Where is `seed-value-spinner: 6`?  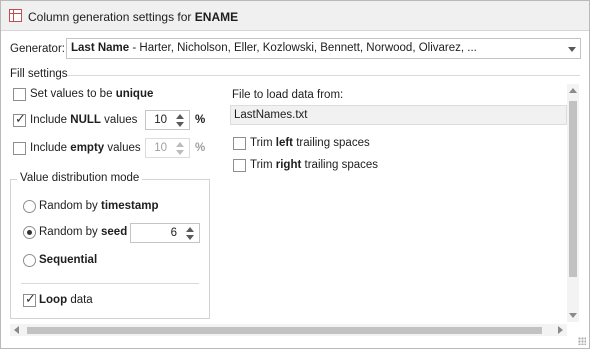
seed-value-spinner: 6 is located at coordinates (165, 233).